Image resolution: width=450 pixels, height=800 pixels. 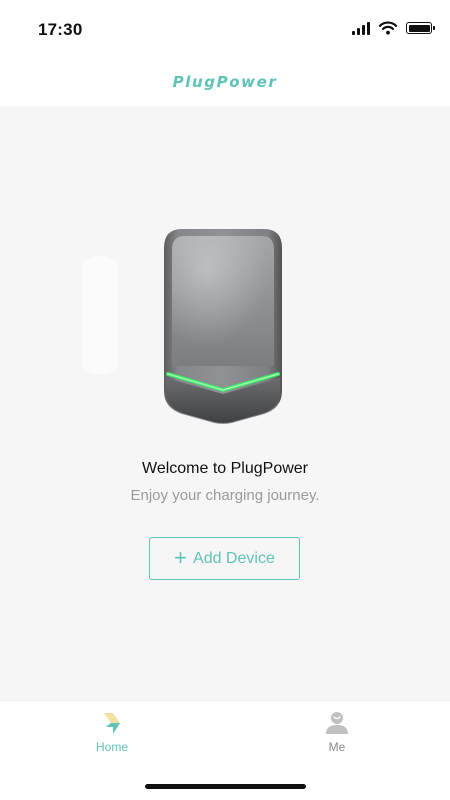 What do you see at coordinates (225, 29) in the screenshot?
I see `status-bar: 17:30` at bounding box center [225, 29].